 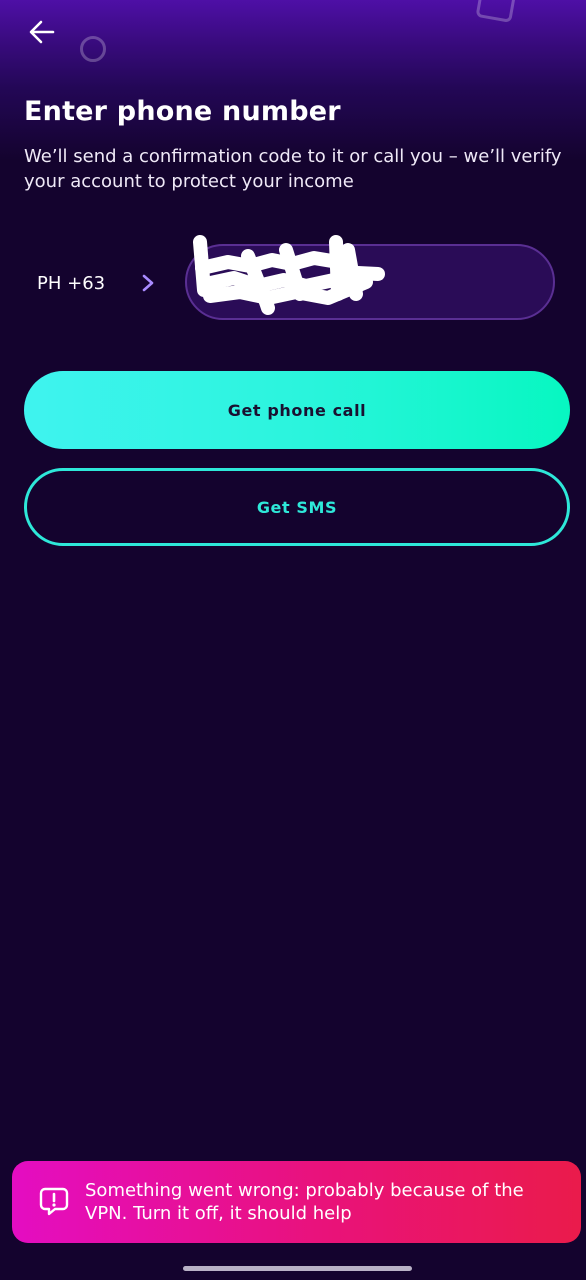 I want to click on home-indicator, so click(x=297, y=1268).